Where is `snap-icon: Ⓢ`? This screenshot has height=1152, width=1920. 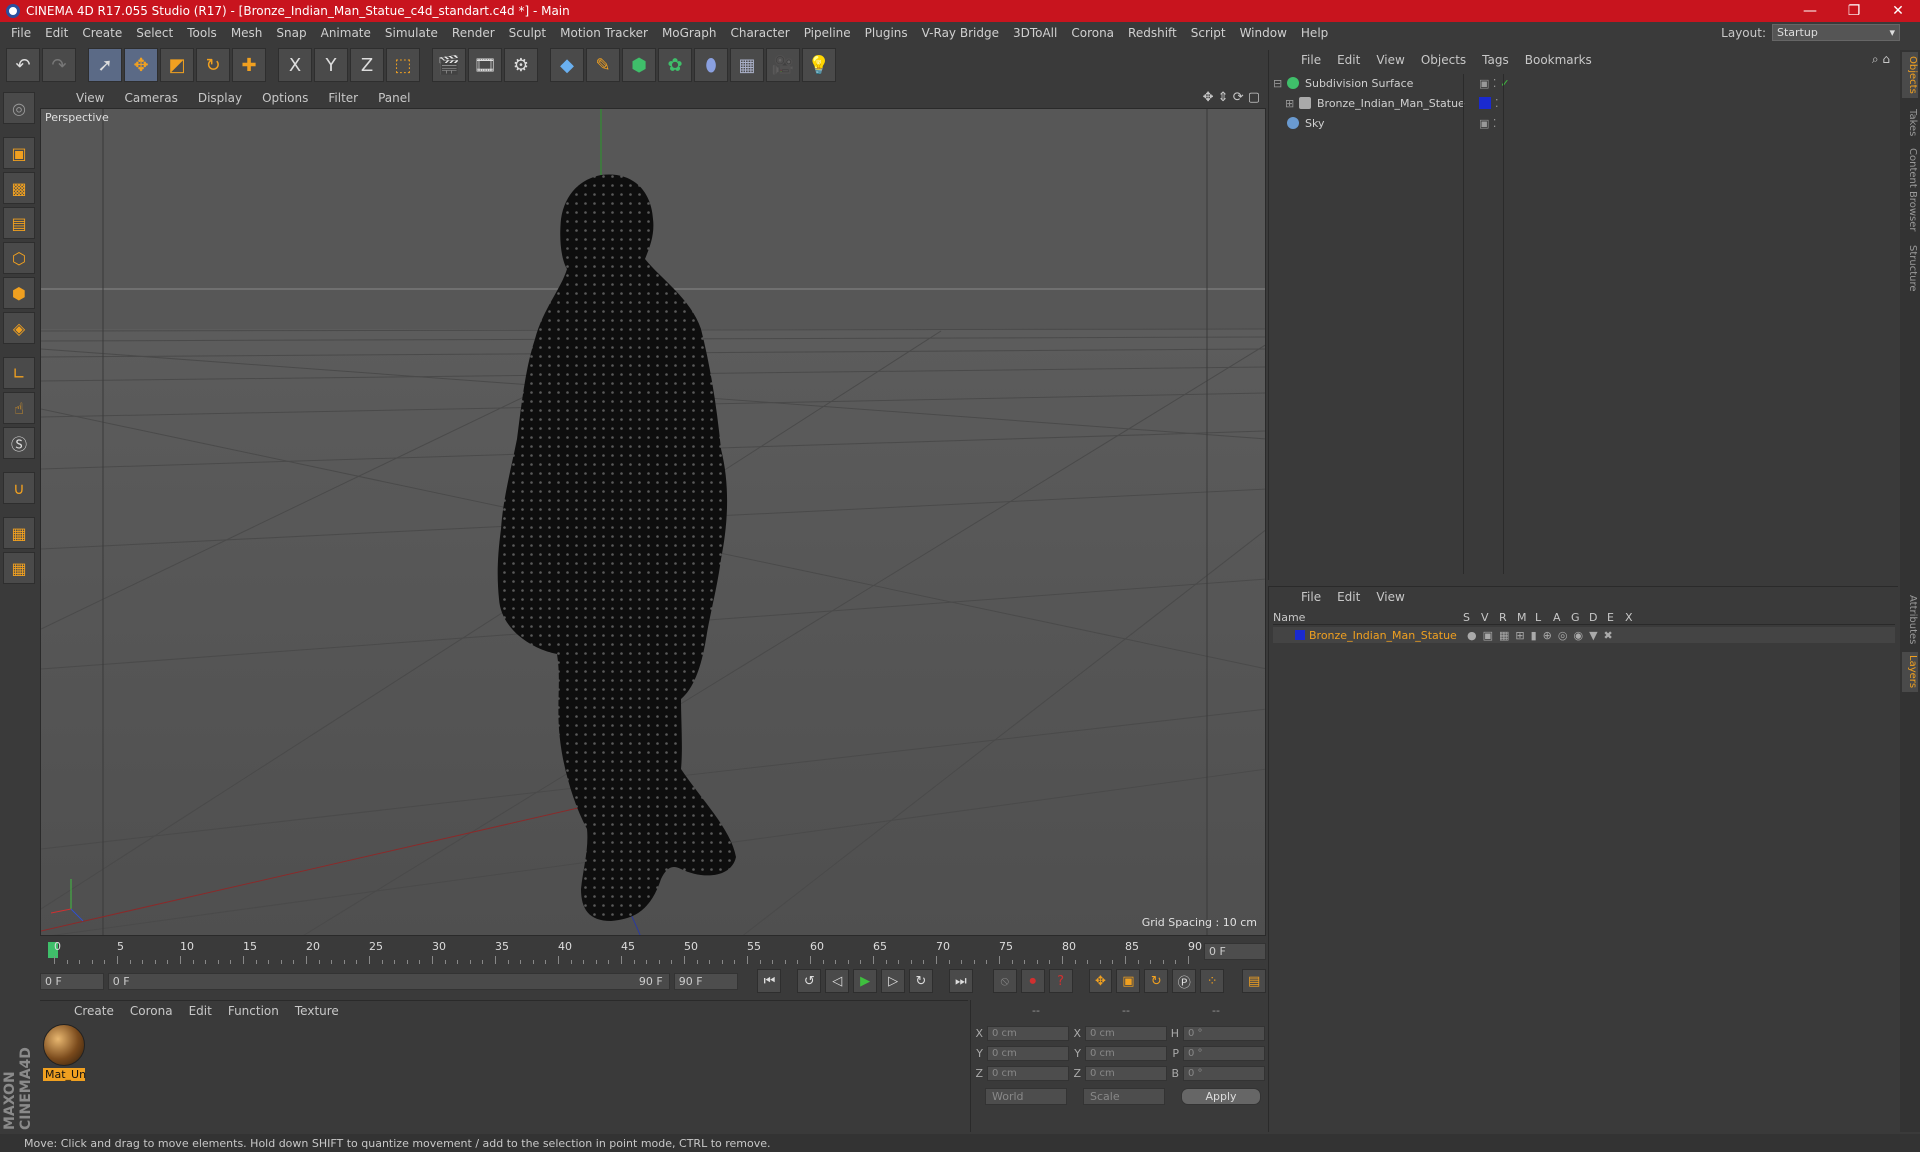
snap-icon: Ⓢ is located at coordinates (19, 443).